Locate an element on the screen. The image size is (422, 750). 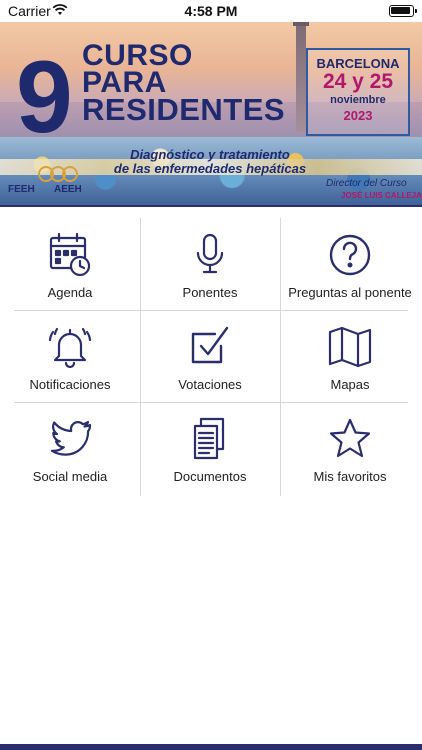
menu-item-social-media: Social media is located at coordinates (70, 448).